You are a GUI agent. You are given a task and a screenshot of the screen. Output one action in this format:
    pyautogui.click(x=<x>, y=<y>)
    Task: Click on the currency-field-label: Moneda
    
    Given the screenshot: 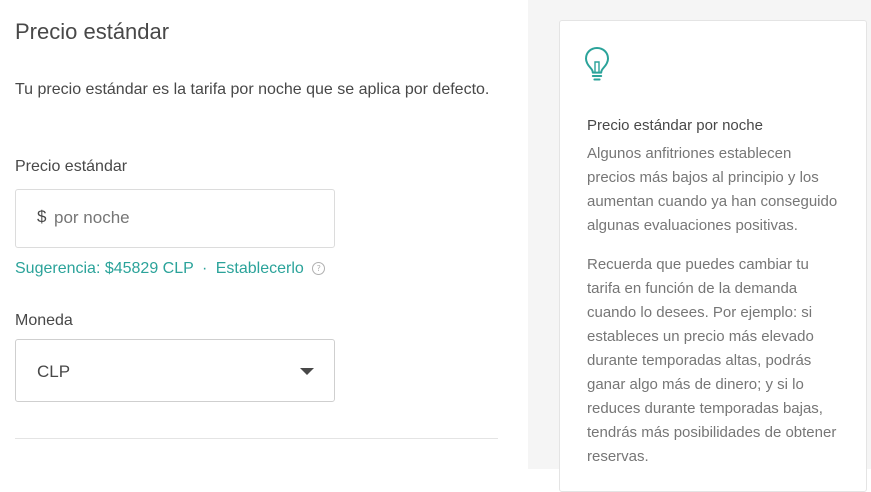 What is the action you would take?
    pyautogui.click(x=44, y=320)
    